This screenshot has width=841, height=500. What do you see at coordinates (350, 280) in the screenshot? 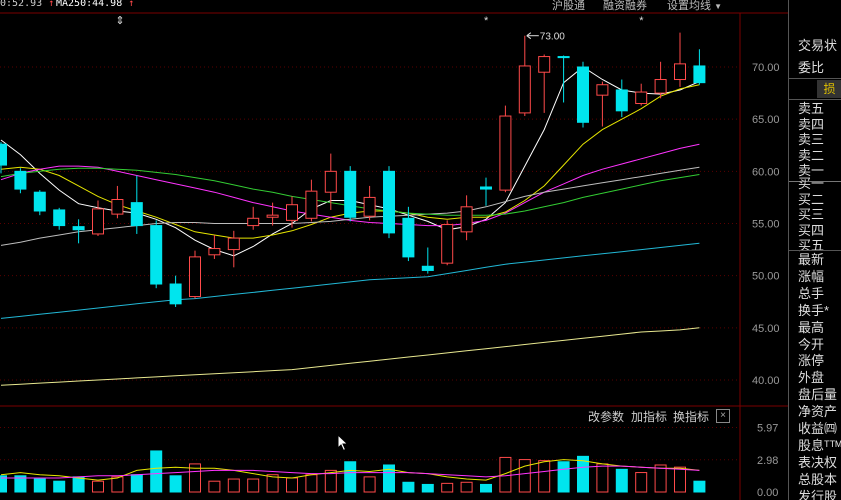
I see `ma120-line` at bounding box center [350, 280].